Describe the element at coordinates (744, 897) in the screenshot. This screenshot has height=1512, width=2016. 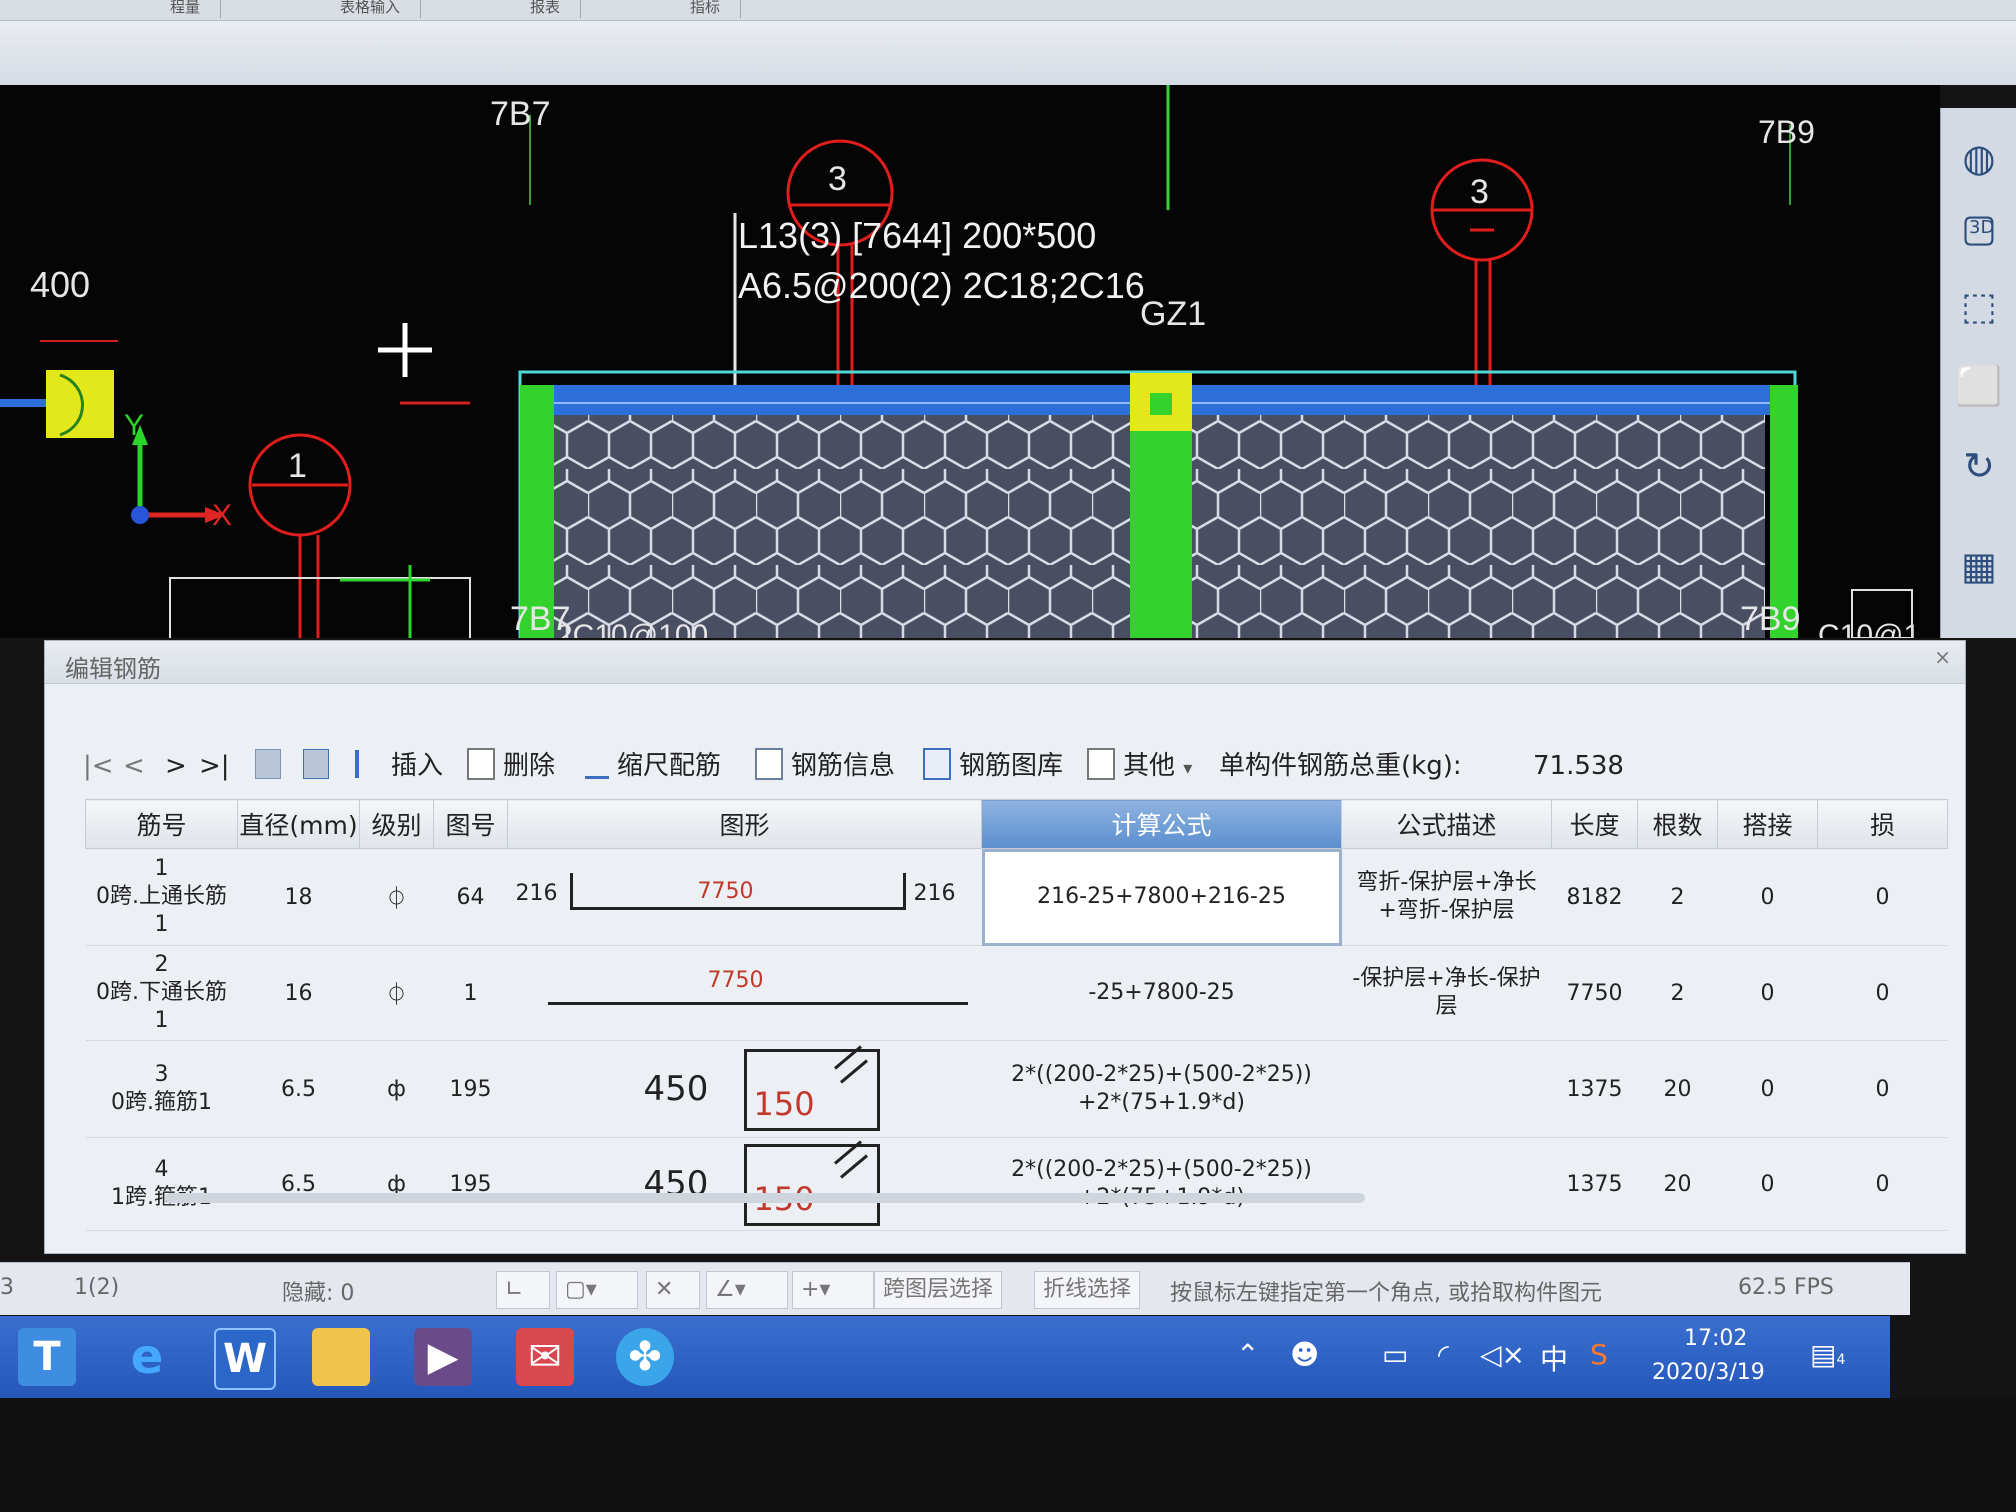
I see `bar-shape: 216 7750 216` at that location.